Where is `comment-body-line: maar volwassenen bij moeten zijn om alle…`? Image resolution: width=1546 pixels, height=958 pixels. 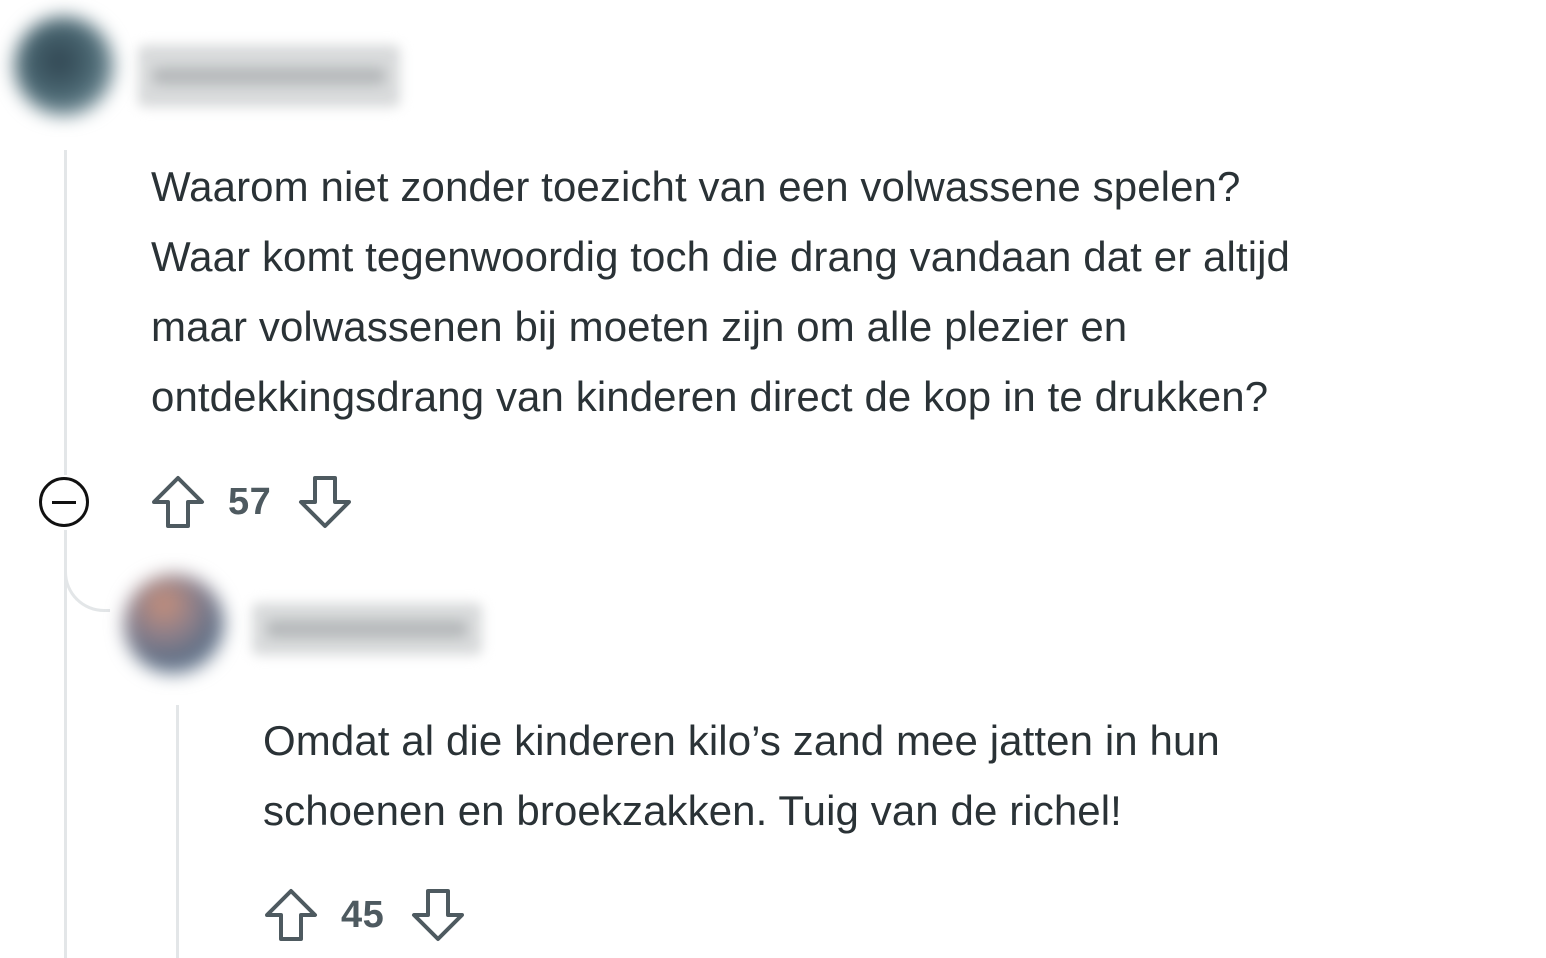 comment-body-line: maar volwassenen bij moeten zijn om alle… is located at coordinates (639, 326).